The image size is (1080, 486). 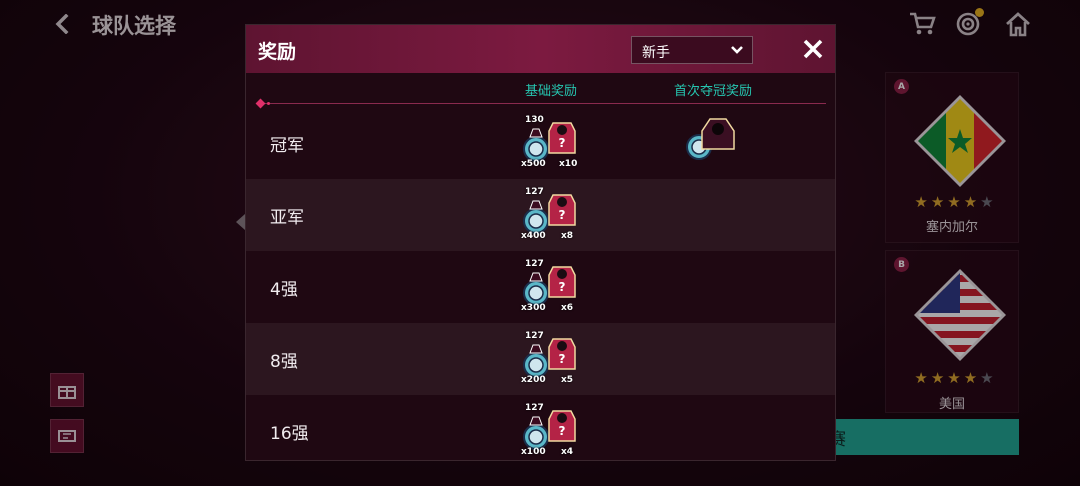 What do you see at coordinates (268, 103) in the screenshot?
I see `divider-ornament` at bounding box center [268, 103].